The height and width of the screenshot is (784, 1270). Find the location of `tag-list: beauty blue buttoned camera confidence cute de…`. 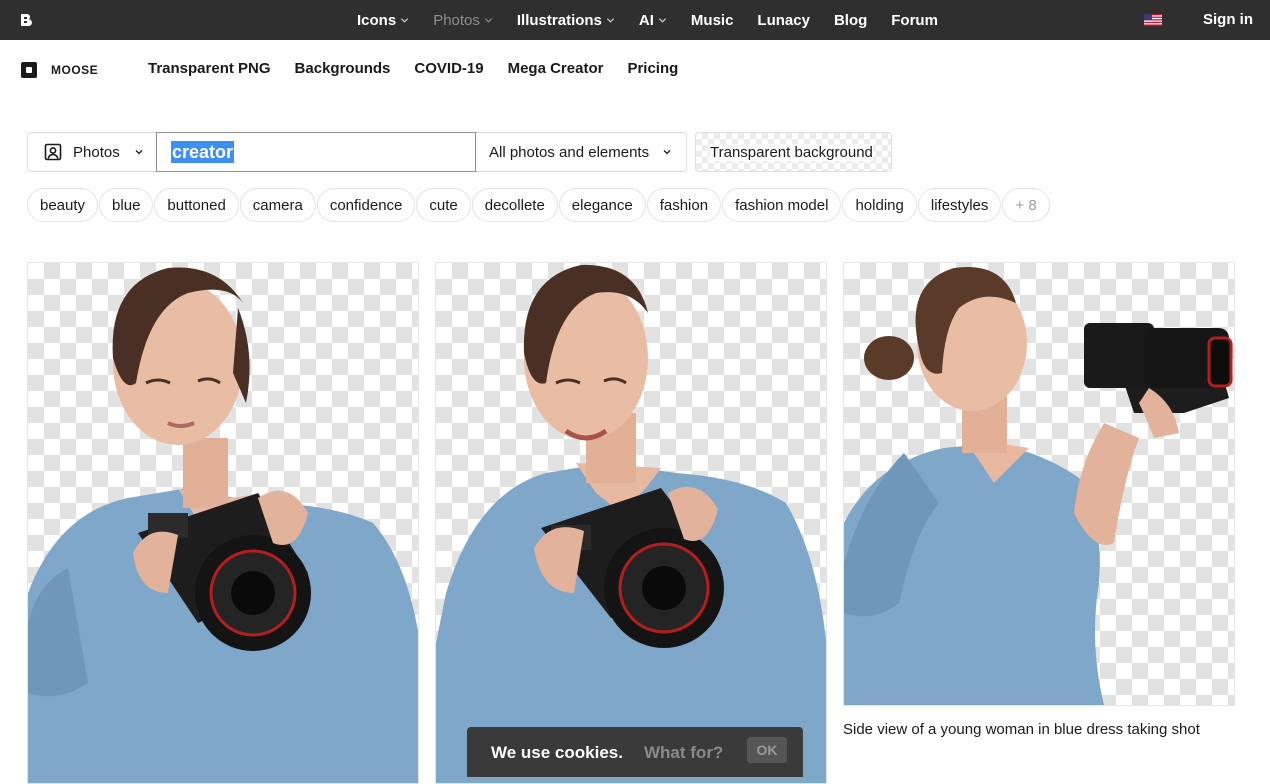

tag-list: beauty blue buttoned camera confidence cute de… is located at coordinates (539, 205).